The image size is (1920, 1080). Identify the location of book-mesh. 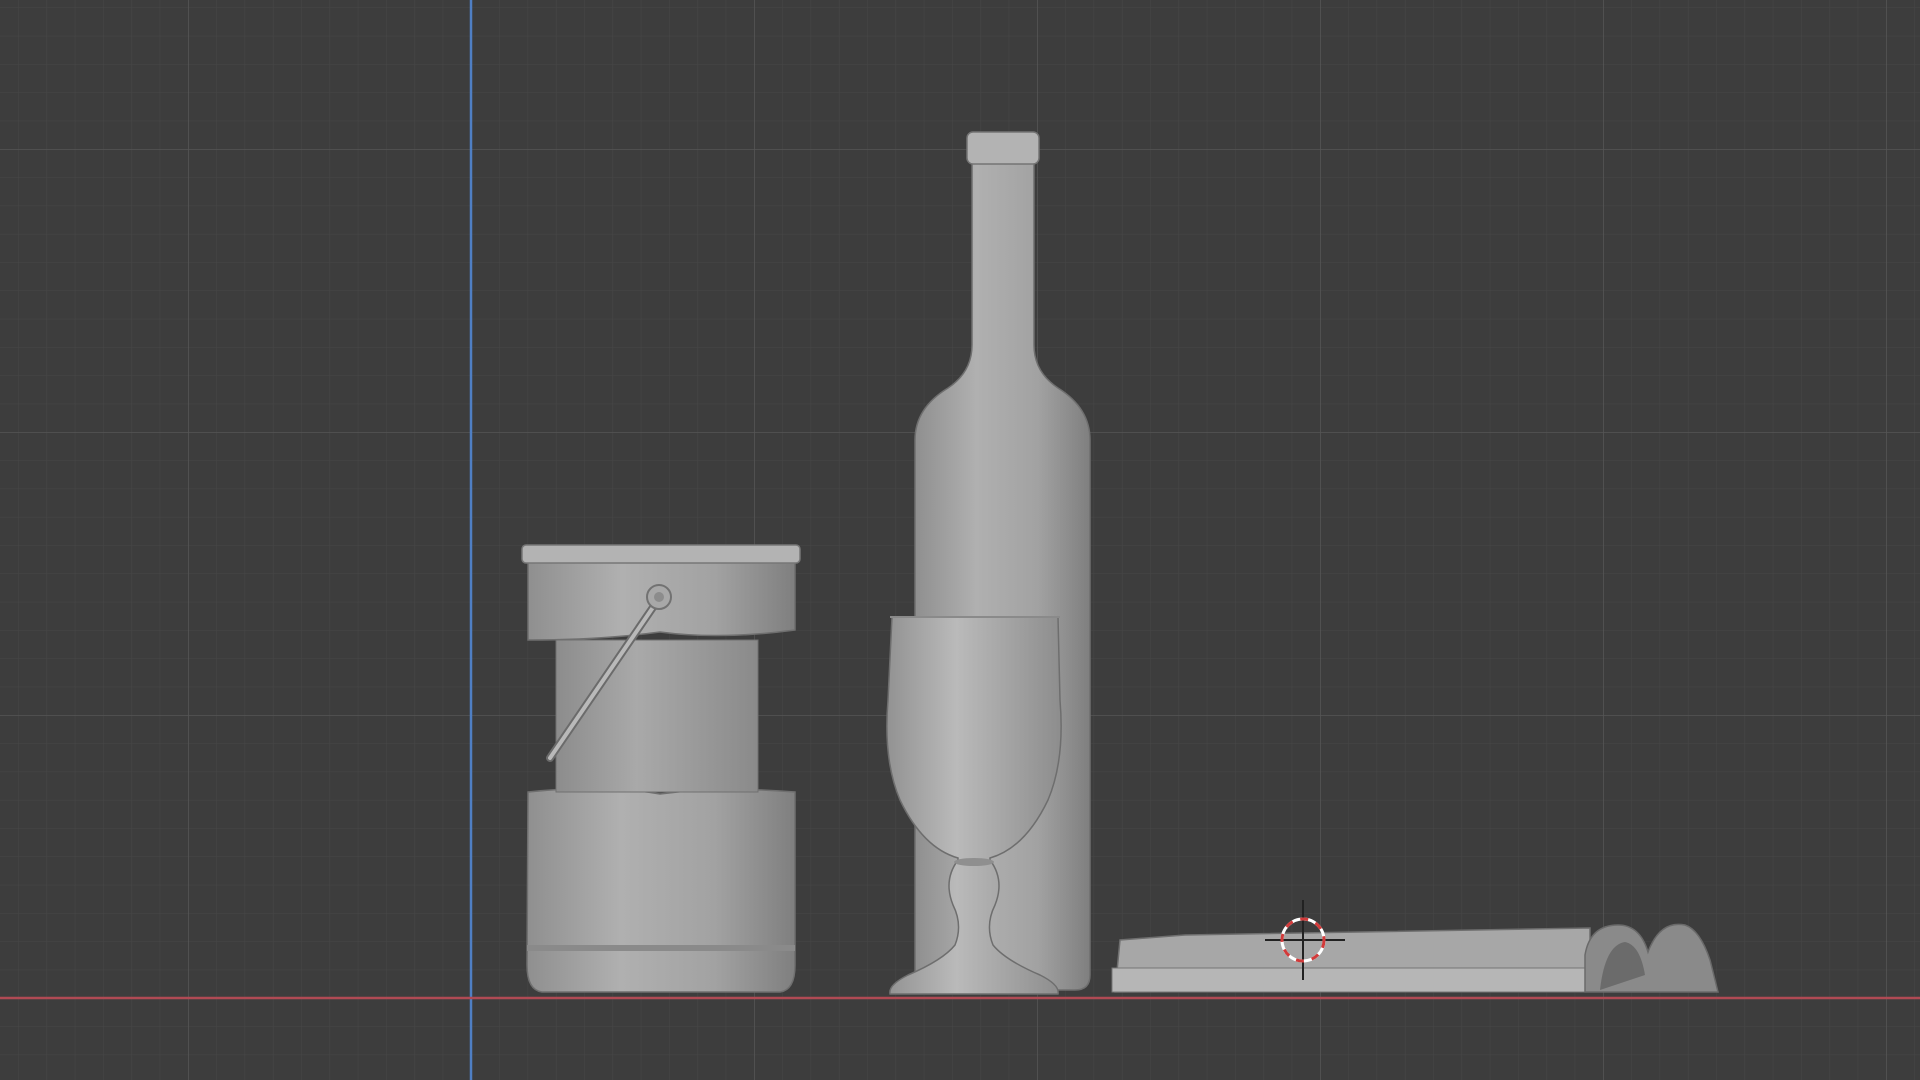
(1415, 958).